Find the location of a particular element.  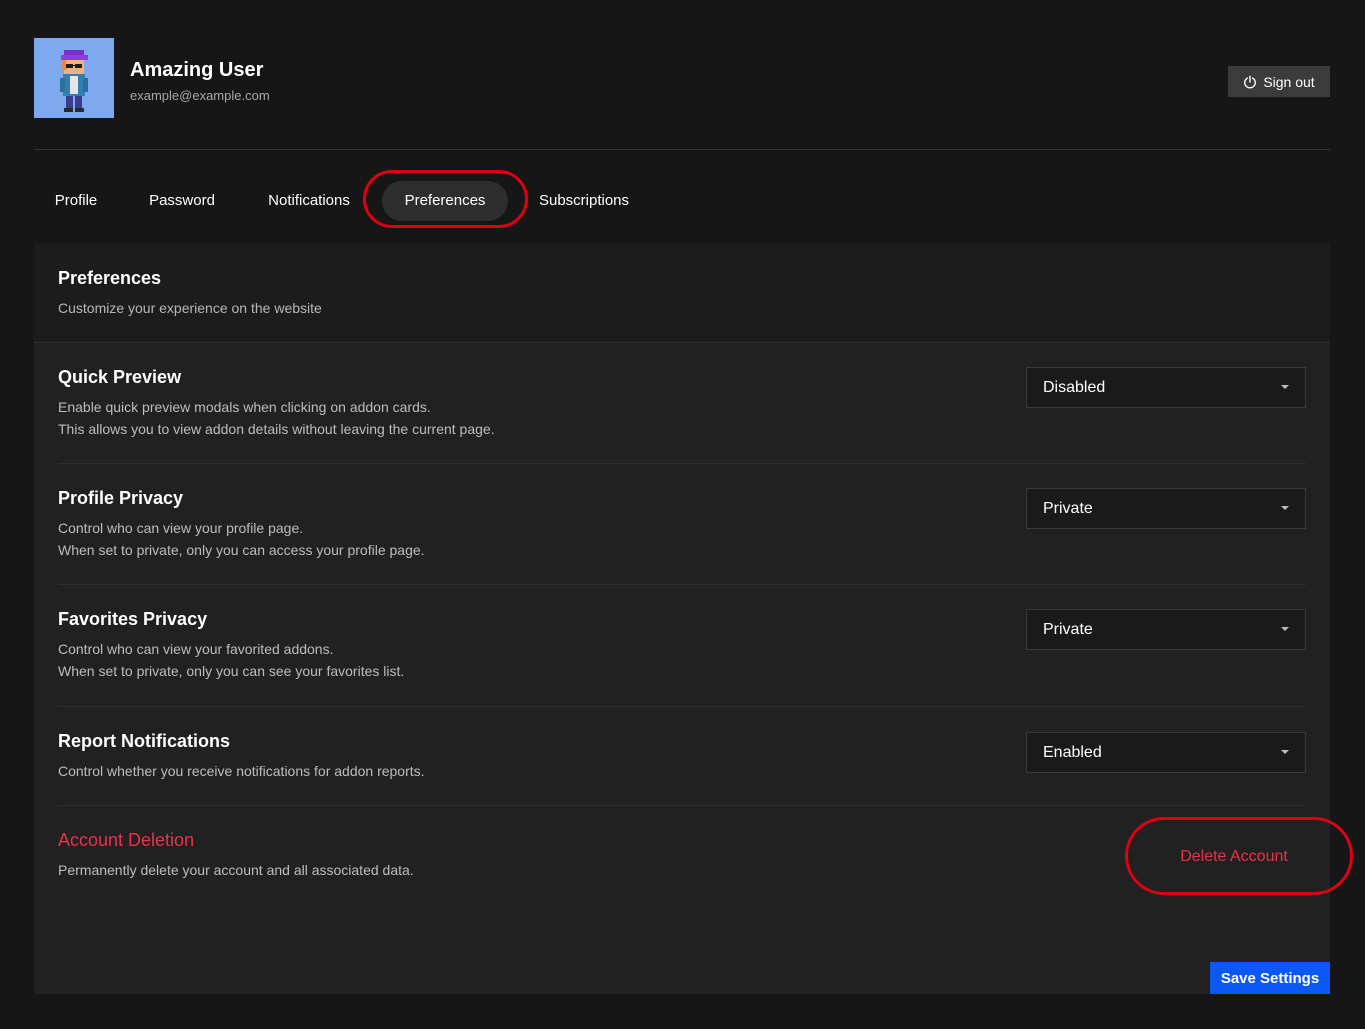

pixel-character-avatar-icon is located at coordinates (74, 78).